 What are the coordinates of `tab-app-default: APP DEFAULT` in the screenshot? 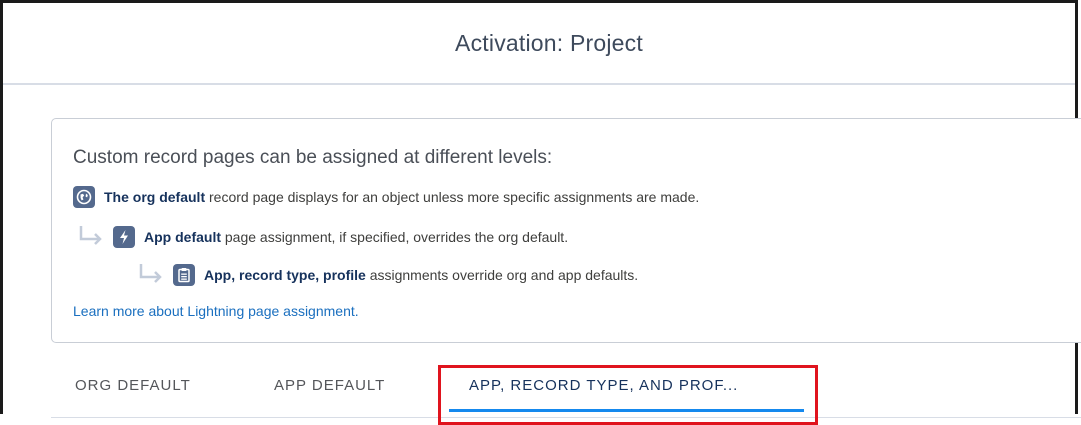 It's located at (329, 385).